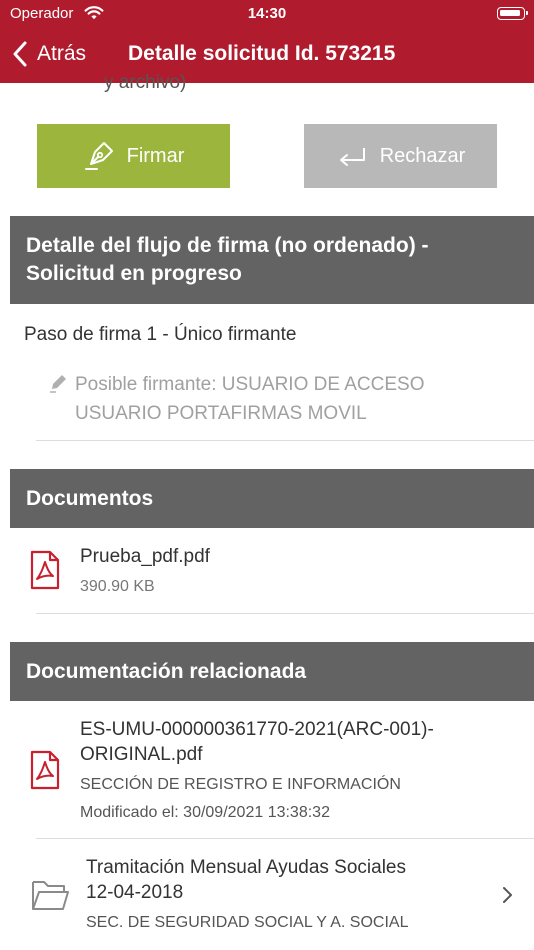 This screenshot has width=534, height=950. Describe the element at coordinates (117, 586) in the screenshot. I see `document-size: 390.90 KB` at that location.